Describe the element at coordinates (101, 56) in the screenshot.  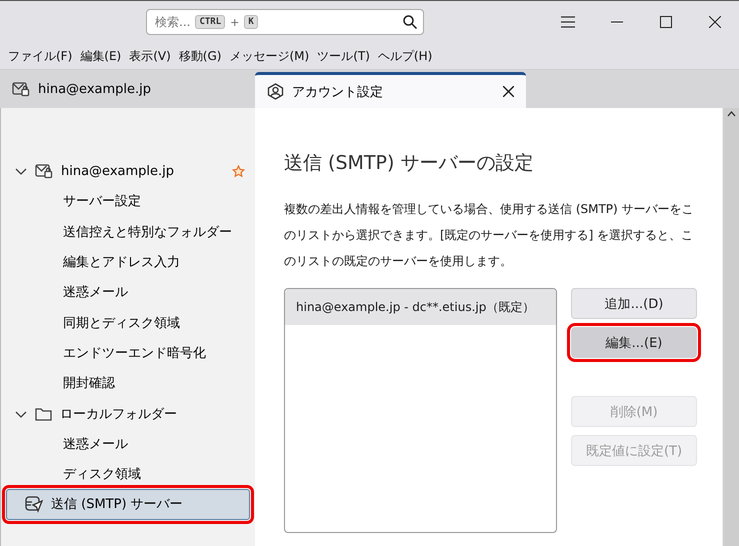
I see `menu-item: 編集(E)` at that location.